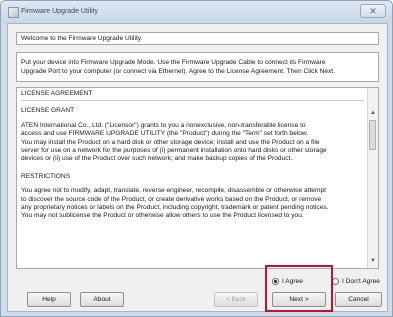 The image size is (393, 317). I want to click on disagree-label: I Don't Agree, so click(361, 281).